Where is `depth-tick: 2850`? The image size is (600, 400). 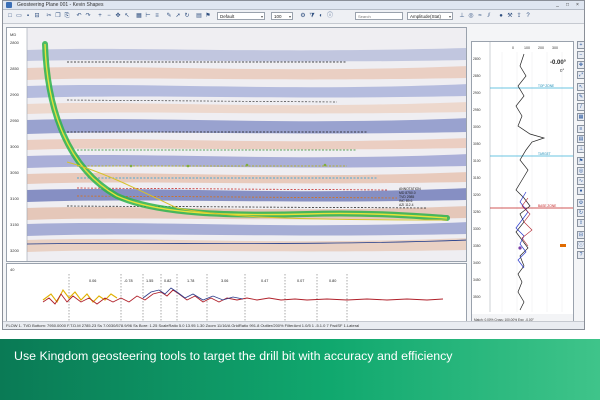 depth-tick: 2850 is located at coordinates (15, 68).